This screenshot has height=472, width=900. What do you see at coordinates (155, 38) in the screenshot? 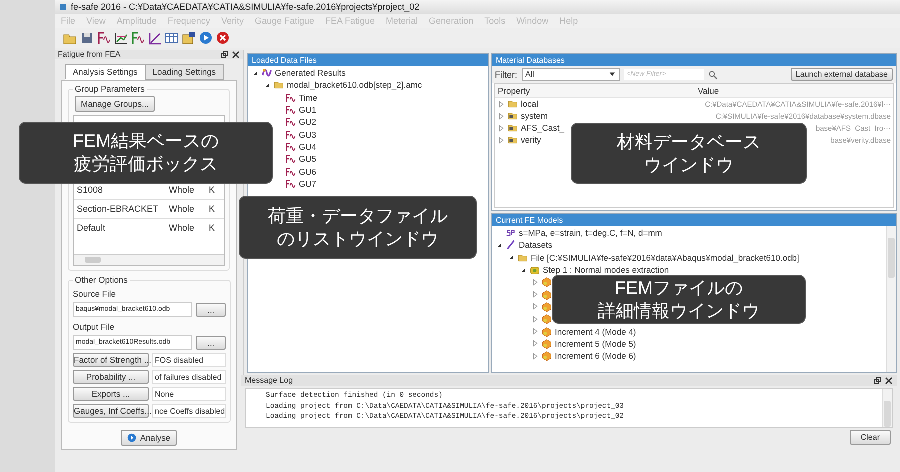
I see `axes-icon` at bounding box center [155, 38].